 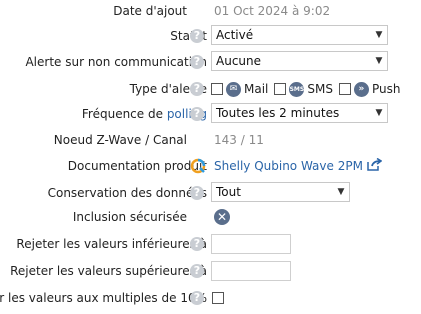 I want to click on documentation-link-wrap: Shelly Qubino Wave 2PM, so click(x=298, y=166).